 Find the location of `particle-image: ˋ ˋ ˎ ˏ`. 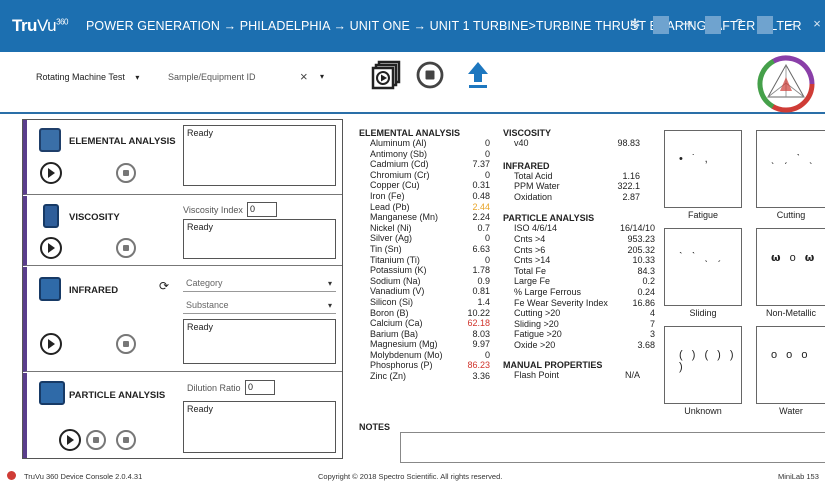

particle-image: ˋ ˋ ˎ ˏ is located at coordinates (701, 257).